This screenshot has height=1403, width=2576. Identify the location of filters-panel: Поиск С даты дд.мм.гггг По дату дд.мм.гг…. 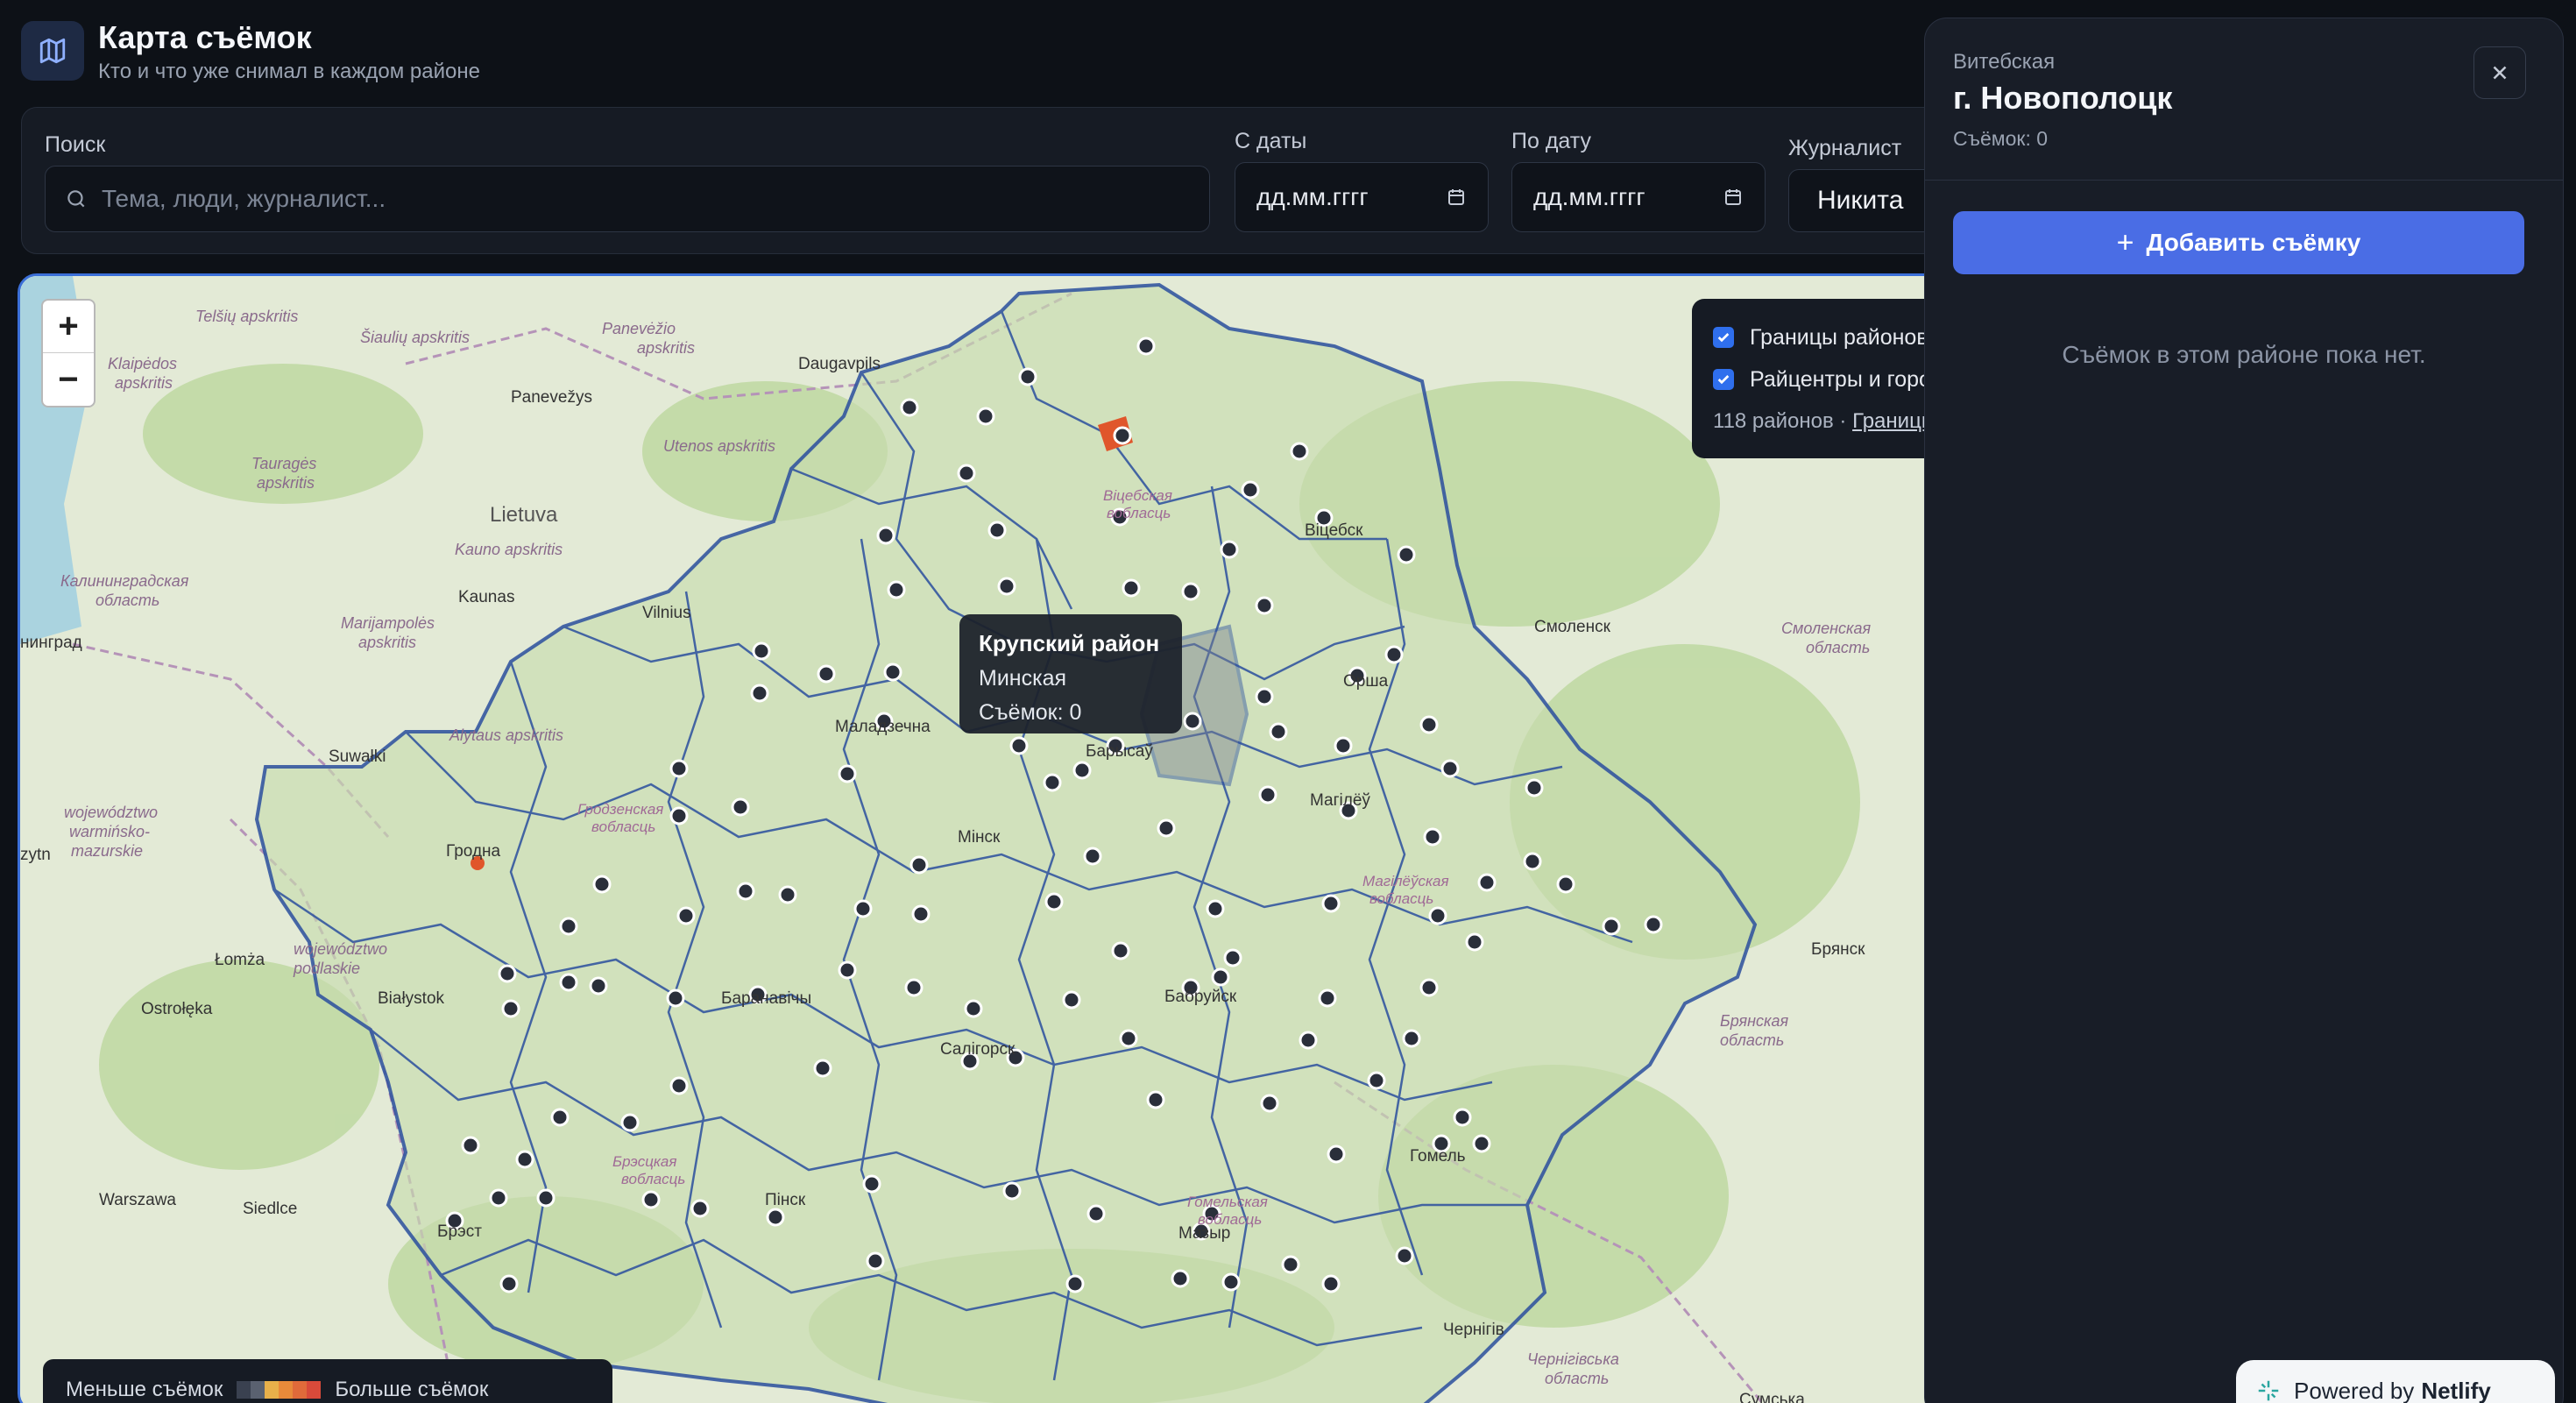
(1001, 180).